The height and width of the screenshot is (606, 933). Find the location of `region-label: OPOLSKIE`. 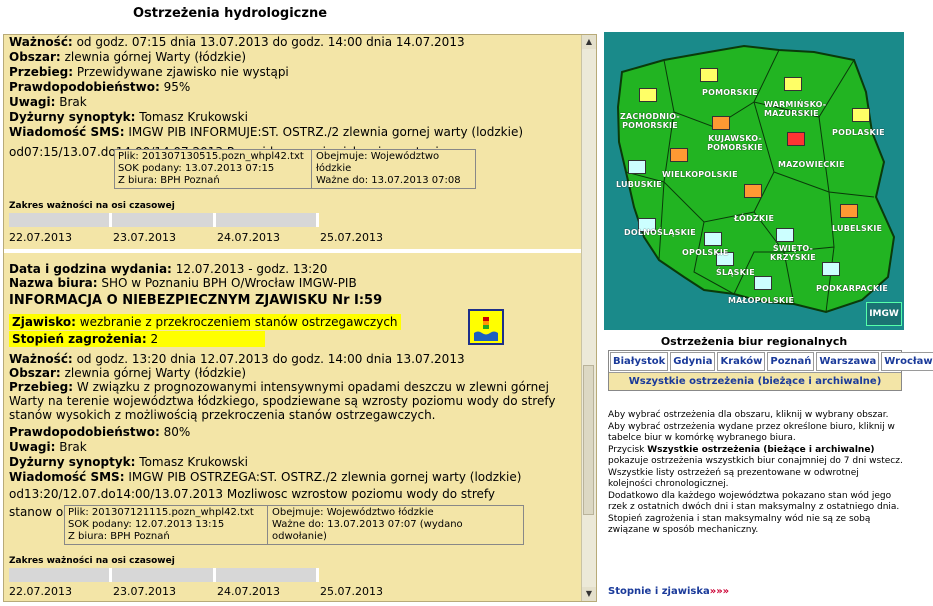

region-label: OPOLSKIE is located at coordinates (705, 252).